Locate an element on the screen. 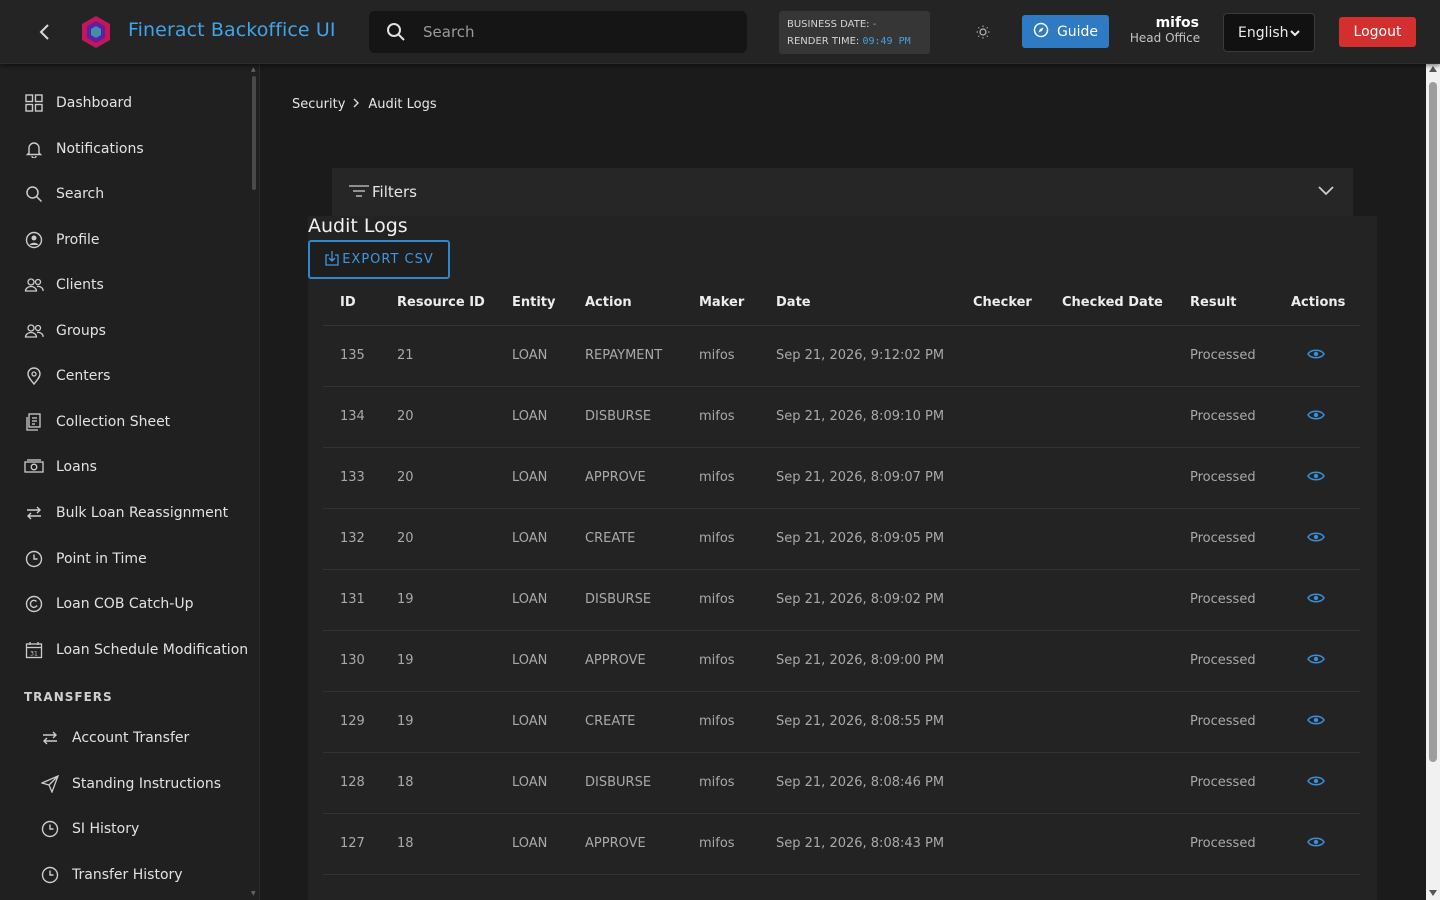 Image resolution: width=1440 pixels, height=900 pixels. download-icon is located at coordinates (332, 260).